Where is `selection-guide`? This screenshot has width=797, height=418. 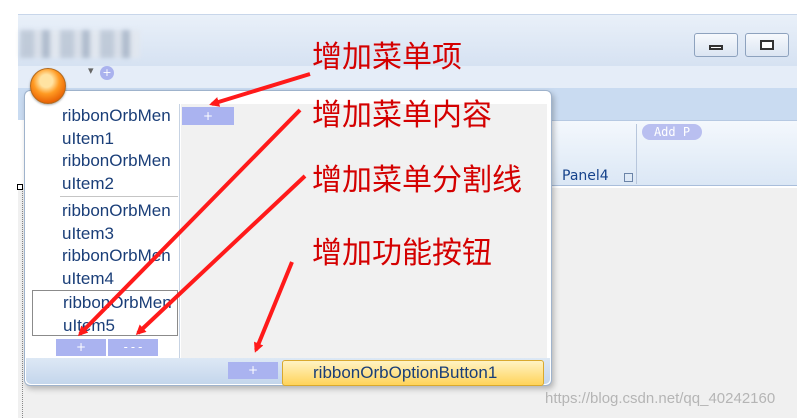 selection-guide is located at coordinates (22, 303).